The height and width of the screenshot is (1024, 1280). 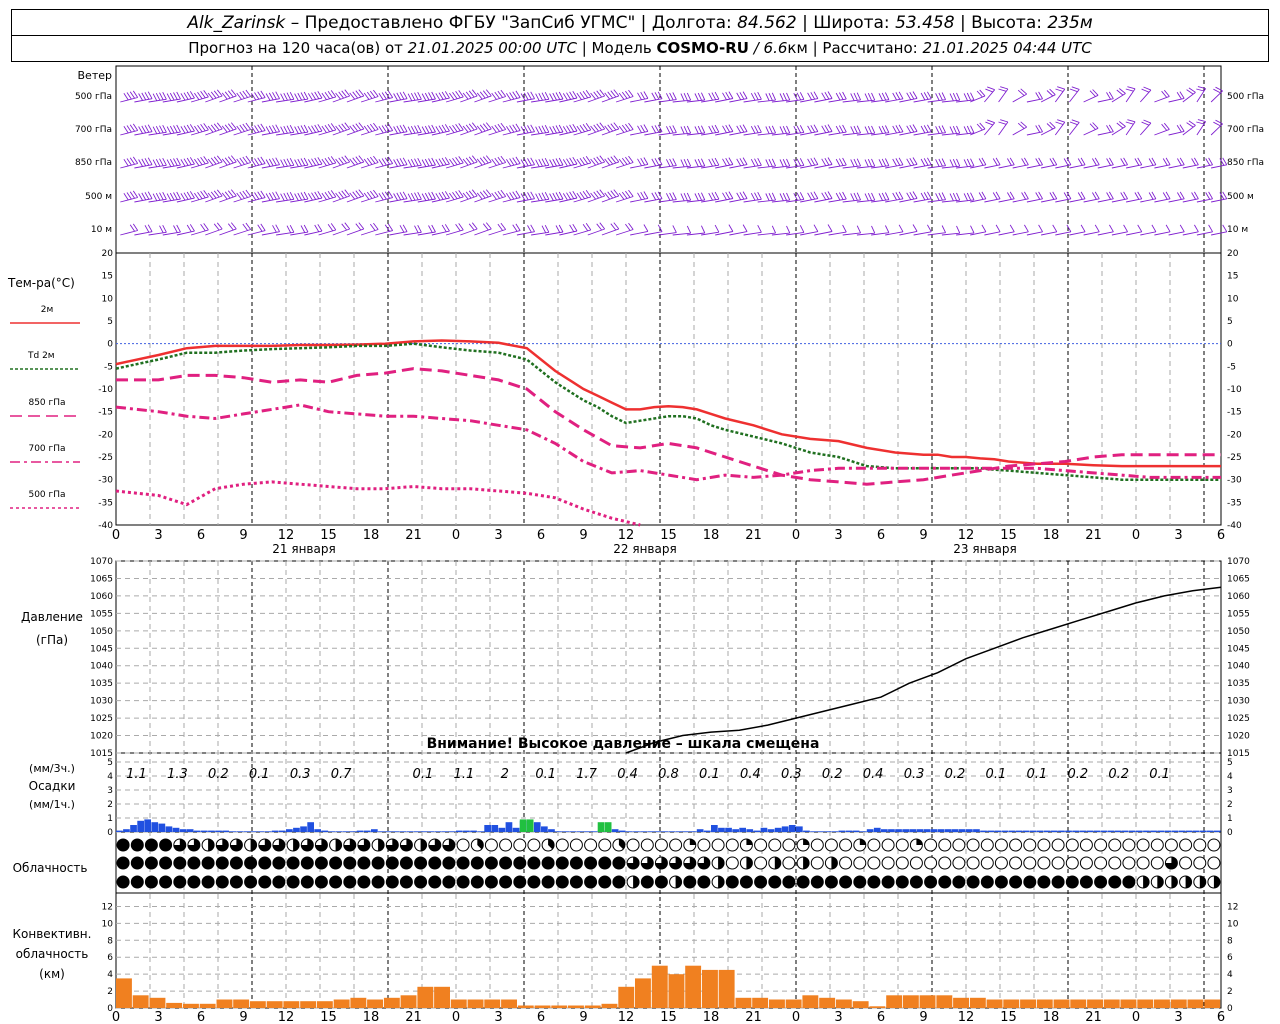 I want to click on wind-level-700hpa-right: 700 гПа, so click(x=1245, y=130).